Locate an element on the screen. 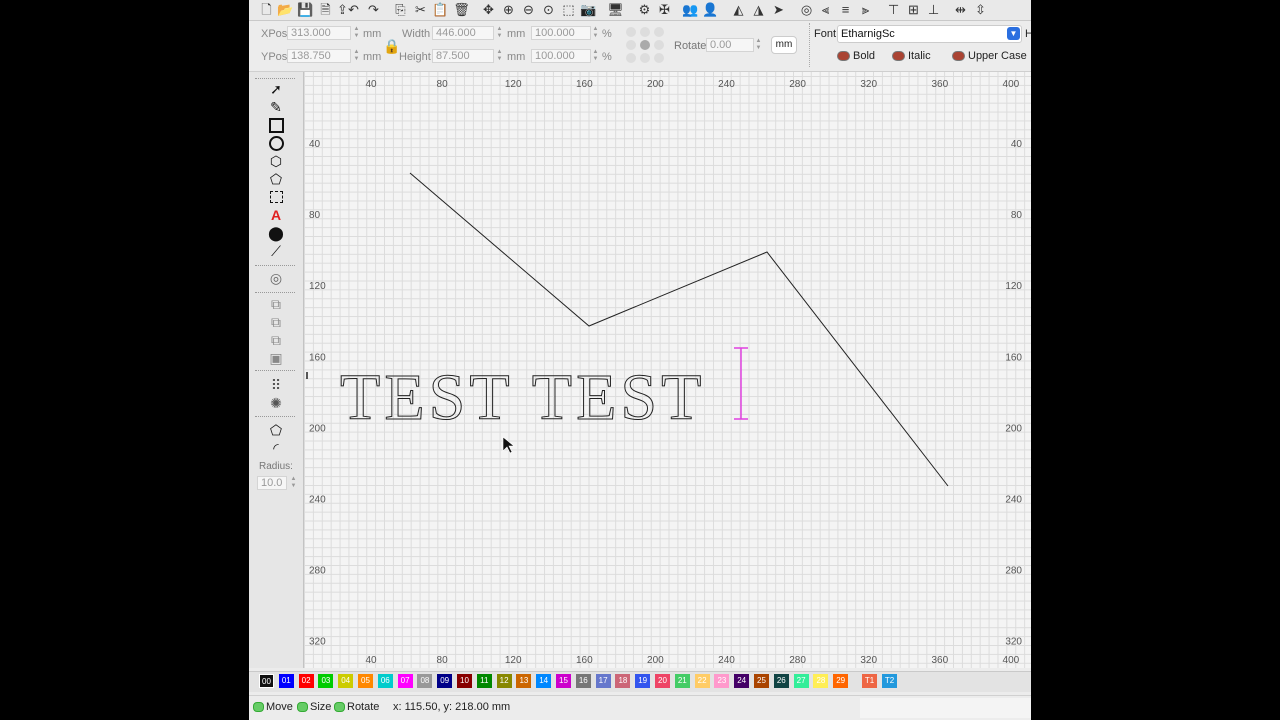  rotate-toggle: Rotate is located at coordinates (356, 707).